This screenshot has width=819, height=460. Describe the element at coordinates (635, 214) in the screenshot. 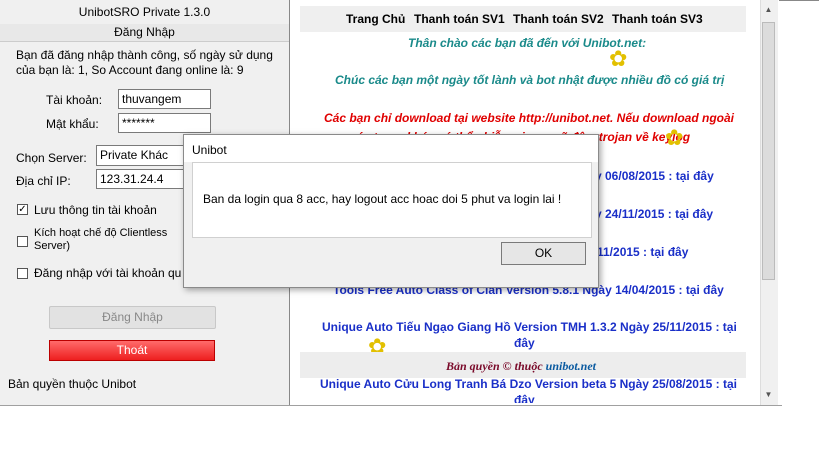

I see `download-item-2-date: y 24/11/2015 :` at that location.